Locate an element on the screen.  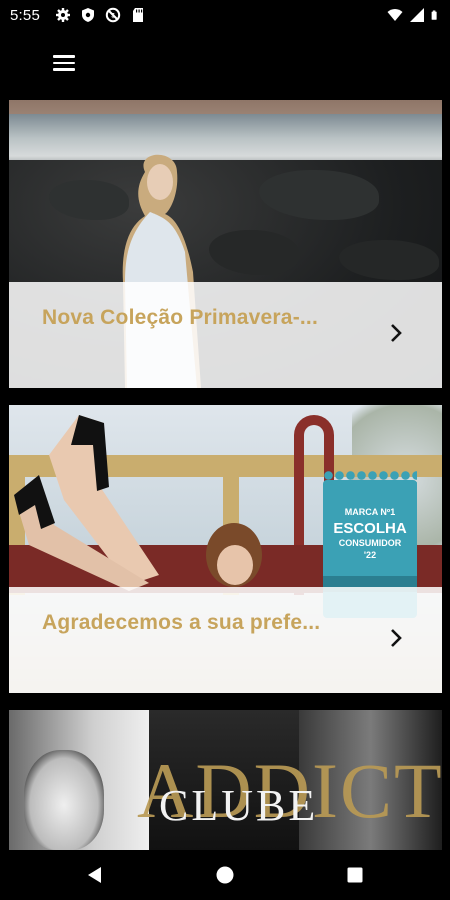
addict-club-card: ADDICT CLUBE is located at coordinates (225, 780).